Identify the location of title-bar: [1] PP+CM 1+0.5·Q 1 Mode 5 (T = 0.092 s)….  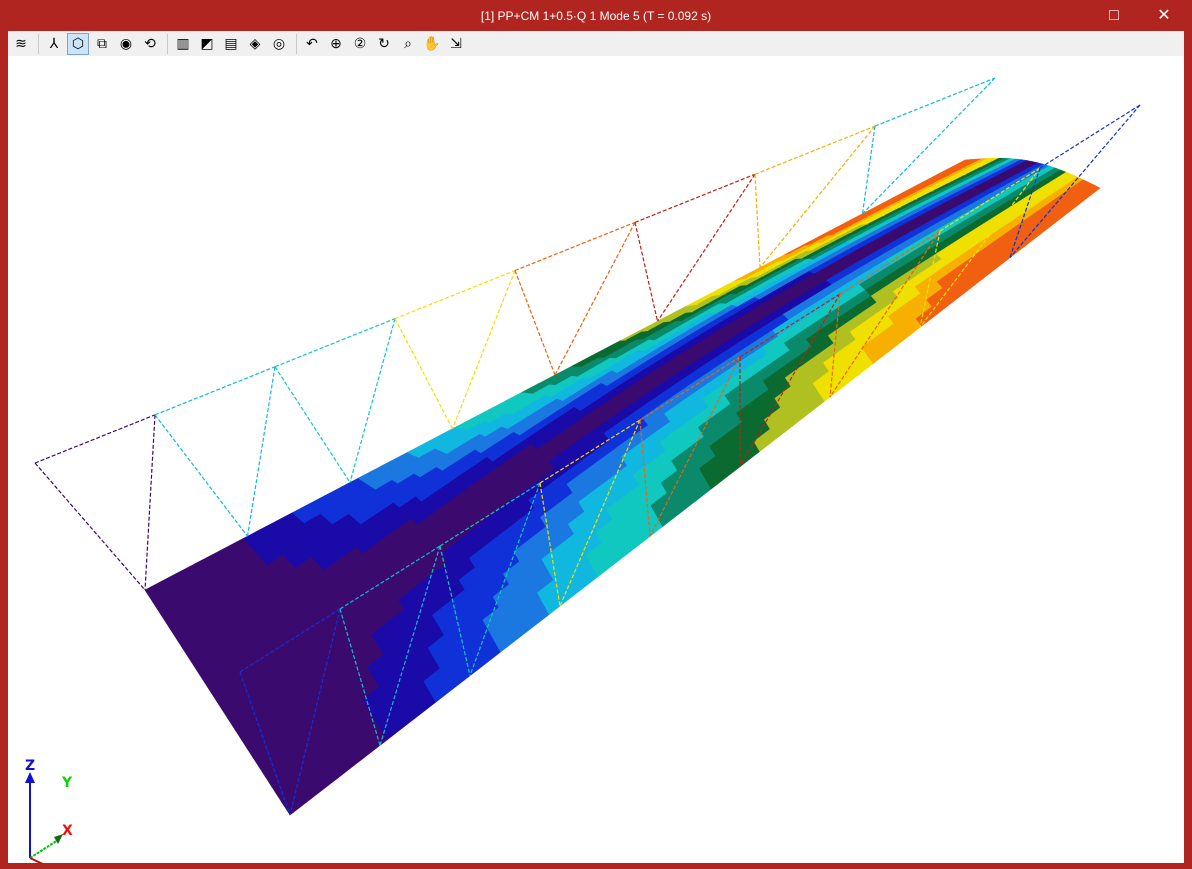
(596, 15).